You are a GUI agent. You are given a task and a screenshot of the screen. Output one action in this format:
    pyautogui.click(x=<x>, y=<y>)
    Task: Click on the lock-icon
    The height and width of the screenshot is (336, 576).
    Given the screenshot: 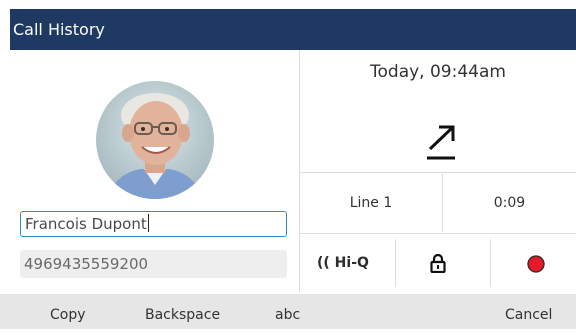 What is the action you would take?
    pyautogui.click(x=438, y=263)
    